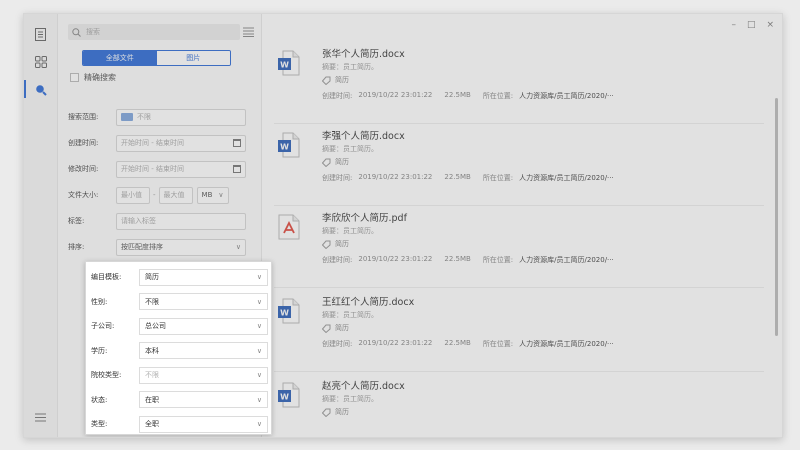 This screenshot has width=800, height=450. I want to click on tags-input: 请输入标签, so click(181, 221).